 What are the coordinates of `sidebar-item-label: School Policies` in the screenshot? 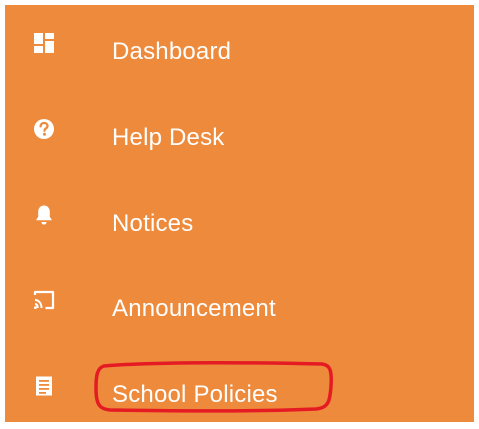 It's located at (195, 394).